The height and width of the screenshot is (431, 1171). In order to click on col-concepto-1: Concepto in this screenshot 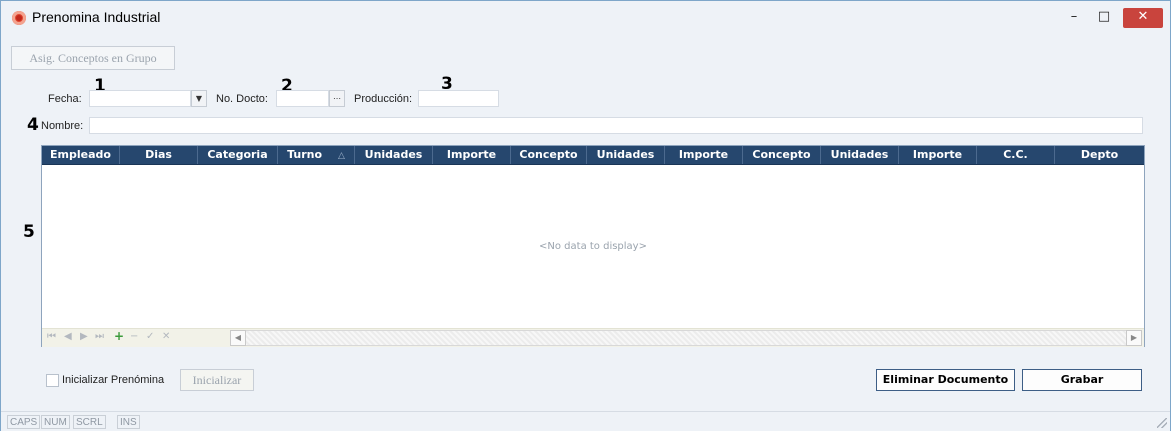, I will do `click(549, 155)`.